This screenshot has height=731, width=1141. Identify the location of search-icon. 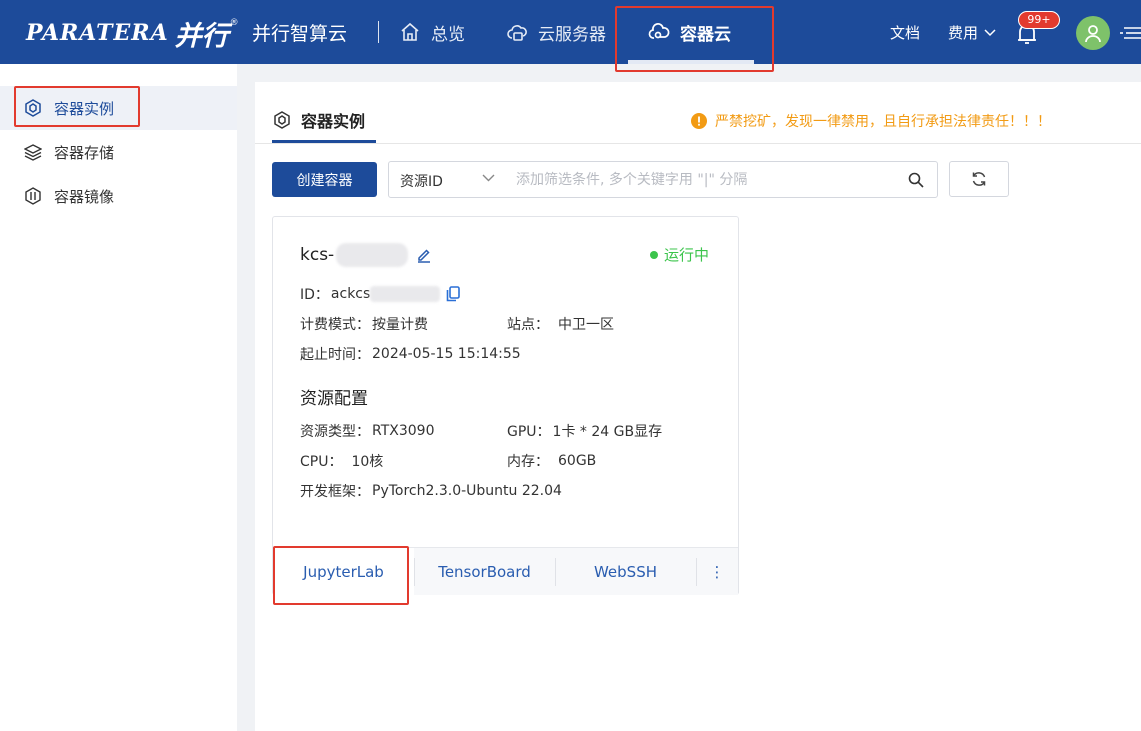
(916, 180).